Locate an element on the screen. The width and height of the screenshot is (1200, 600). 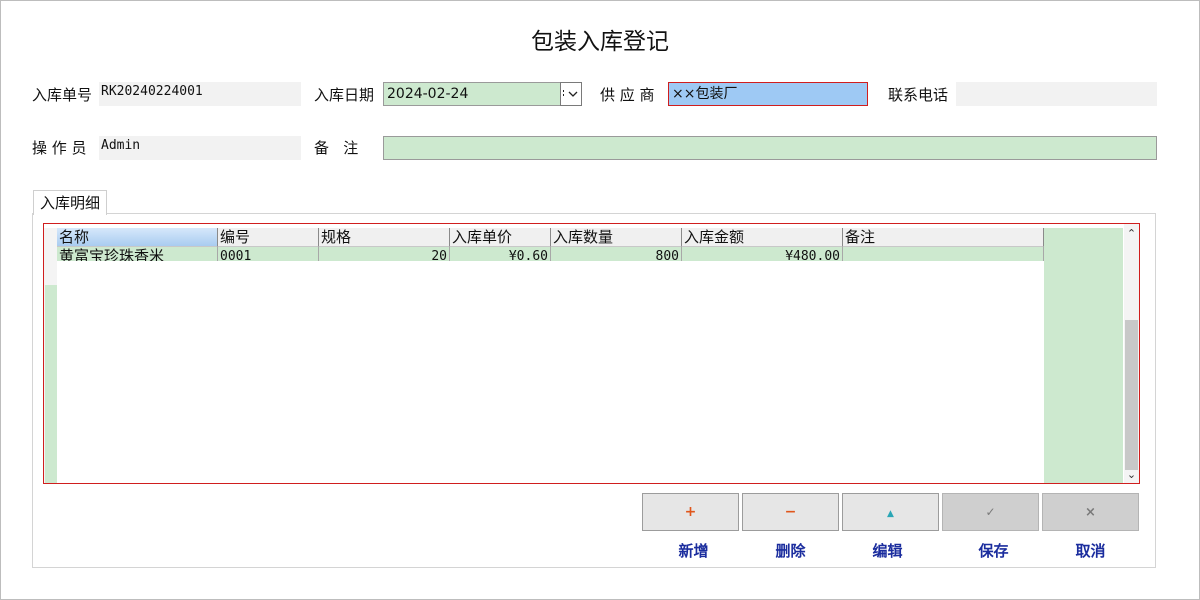
edit-button: ▲ is located at coordinates (890, 512).